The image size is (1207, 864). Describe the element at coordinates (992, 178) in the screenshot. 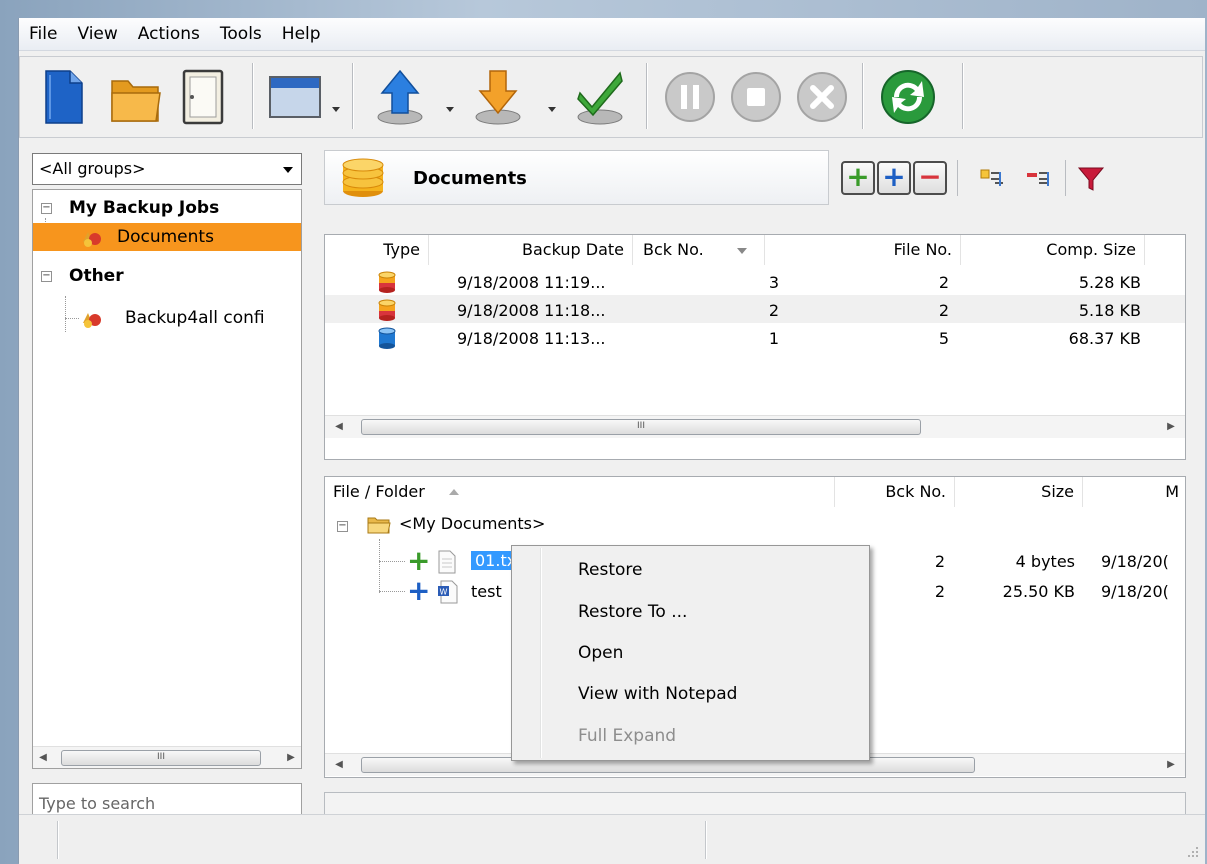

I see `expand-all-icon` at that location.